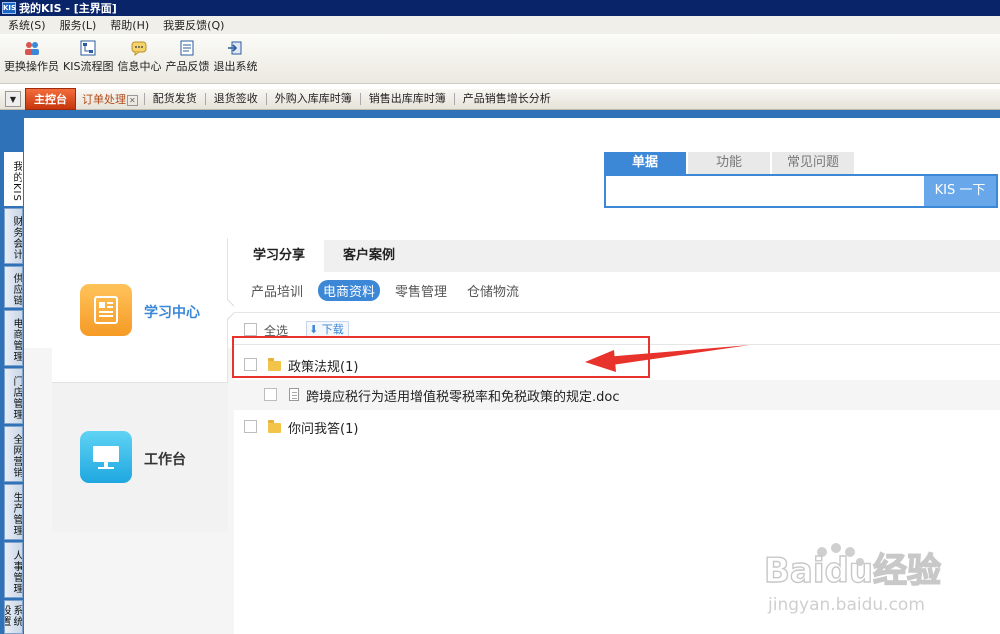 This screenshot has height=634, width=1000. Describe the element at coordinates (500, 25) in the screenshot. I see `menu-bar: 系统(S) 服务(L) 帮助(H) 我要反馈(Q)` at that location.